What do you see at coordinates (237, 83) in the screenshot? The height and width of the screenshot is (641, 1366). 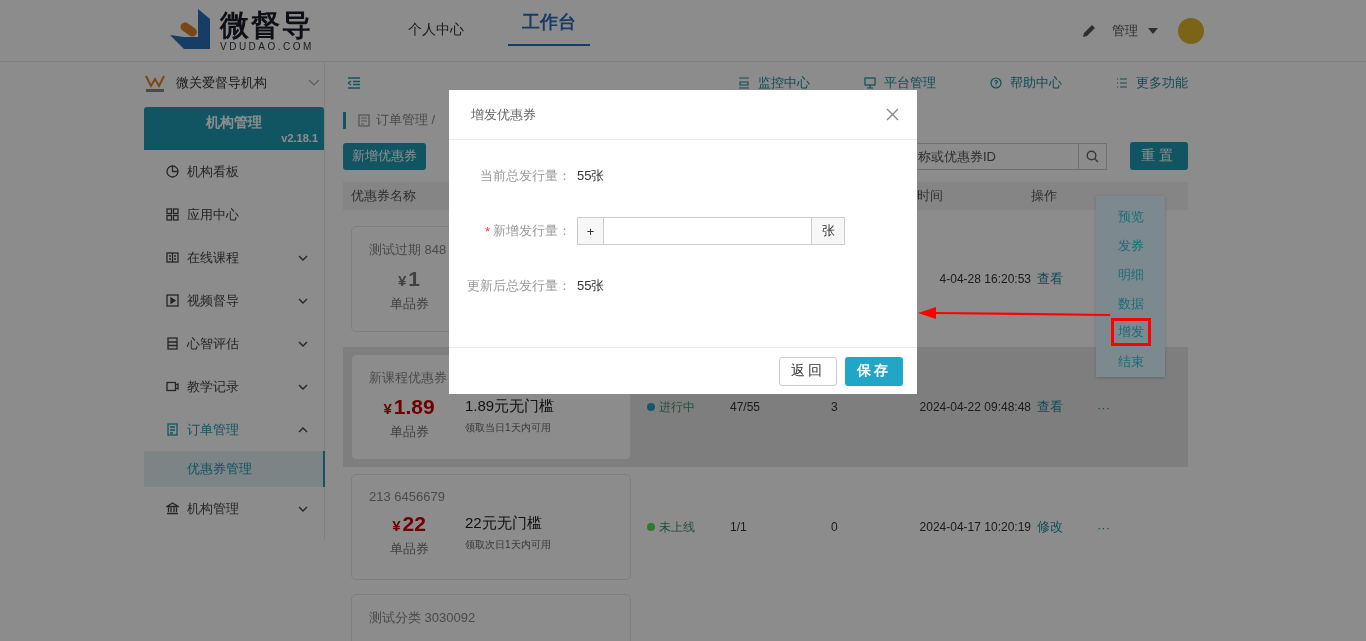 I see `org-selector: 微关爱督导机构` at bounding box center [237, 83].